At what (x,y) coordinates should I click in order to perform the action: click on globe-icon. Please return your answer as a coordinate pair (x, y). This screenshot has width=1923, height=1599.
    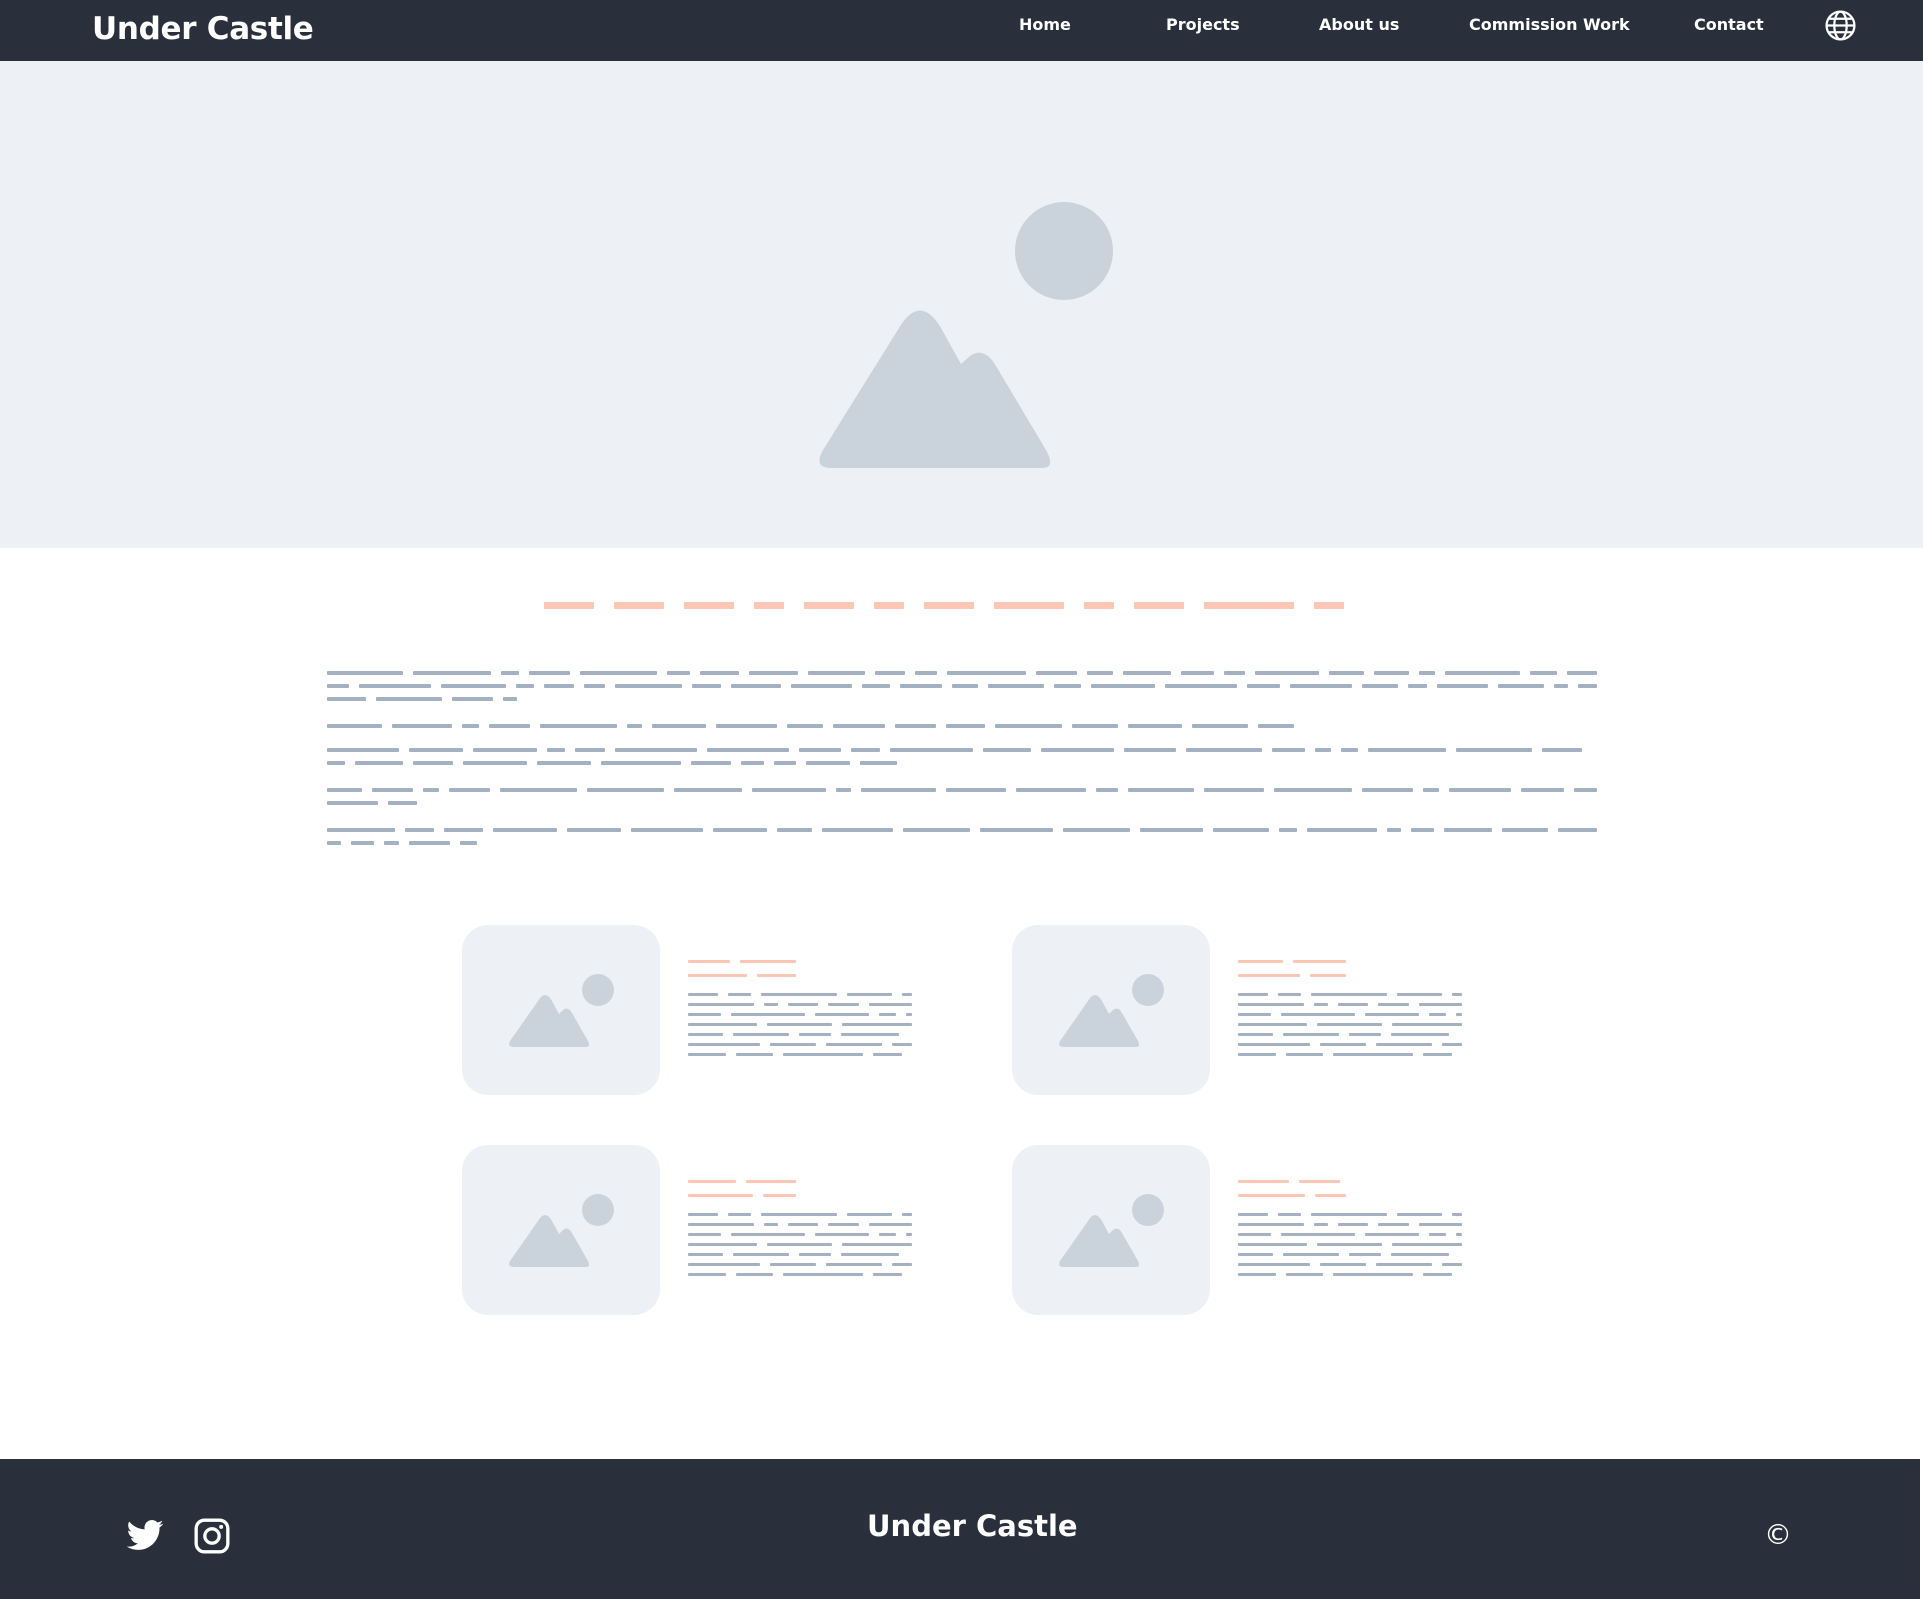
    Looking at the image, I should click on (1840, 25).